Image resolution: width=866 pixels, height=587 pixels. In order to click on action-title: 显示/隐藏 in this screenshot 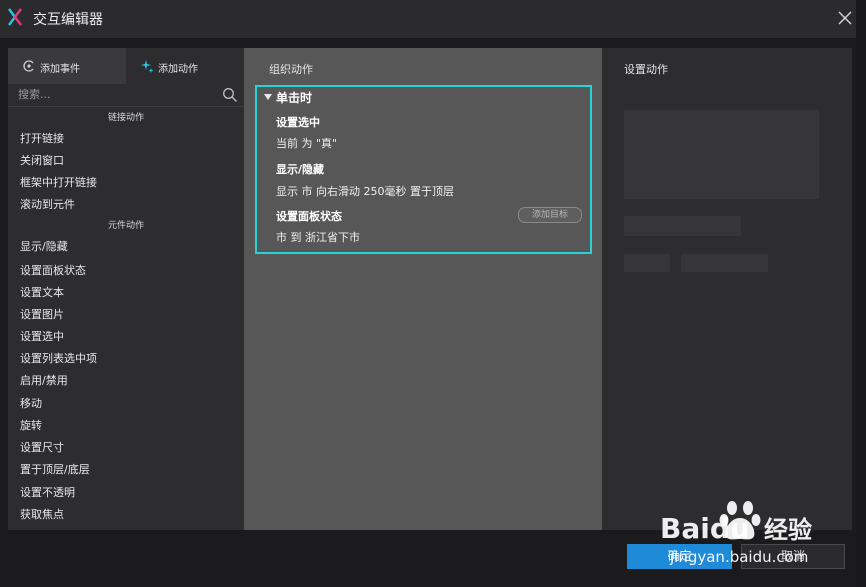, I will do `click(300, 169)`.